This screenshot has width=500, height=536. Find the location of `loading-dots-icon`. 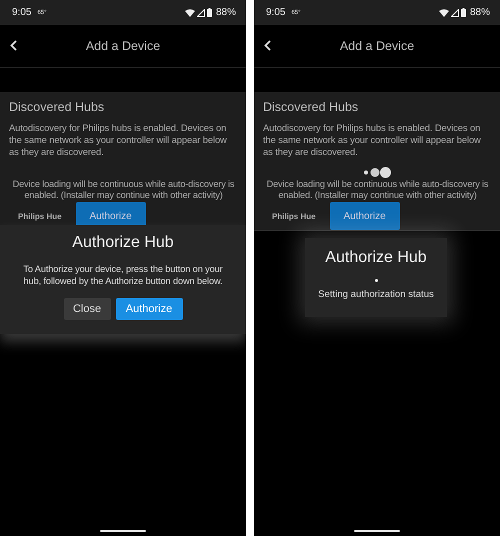

loading-dots-icon is located at coordinates (377, 172).